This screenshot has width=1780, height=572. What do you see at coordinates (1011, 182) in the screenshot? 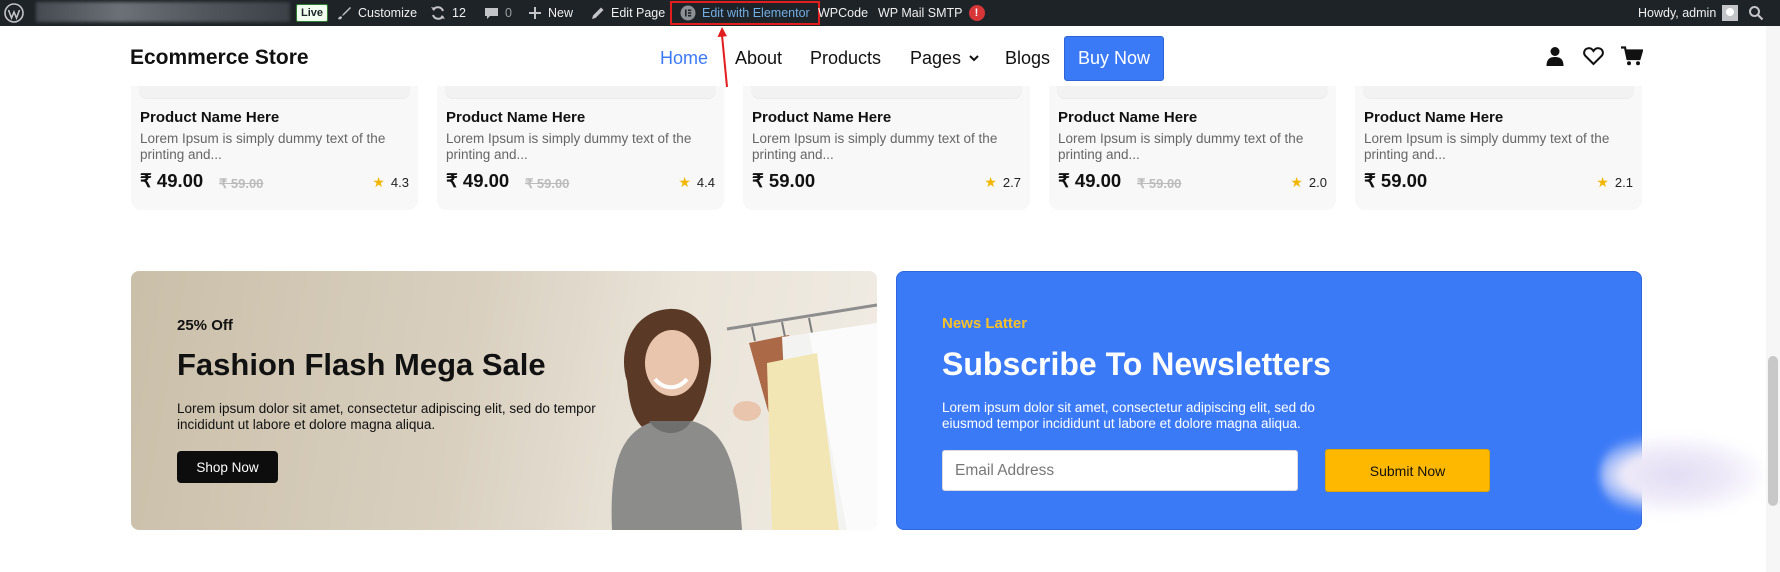
I see `rating-value: 2.7` at bounding box center [1011, 182].